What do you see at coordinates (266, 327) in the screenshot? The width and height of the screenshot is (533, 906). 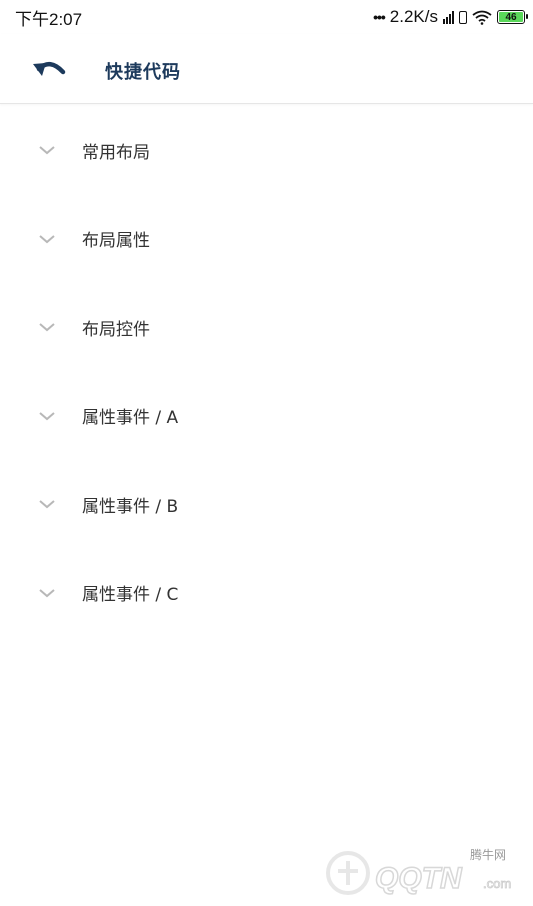 I see `list-item: 布局控件` at bounding box center [266, 327].